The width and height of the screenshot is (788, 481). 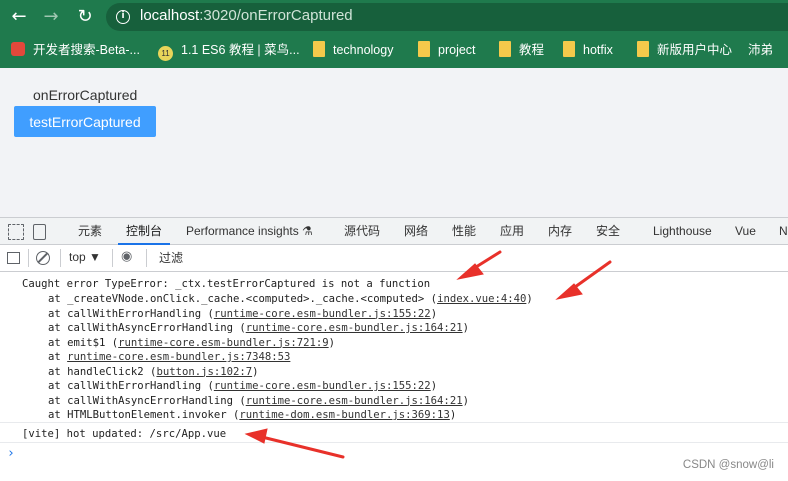 What do you see at coordinates (178, 357) in the screenshot?
I see `source-link: runtime-core.esm-bundler.js:7348:53` at bounding box center [178, 357].